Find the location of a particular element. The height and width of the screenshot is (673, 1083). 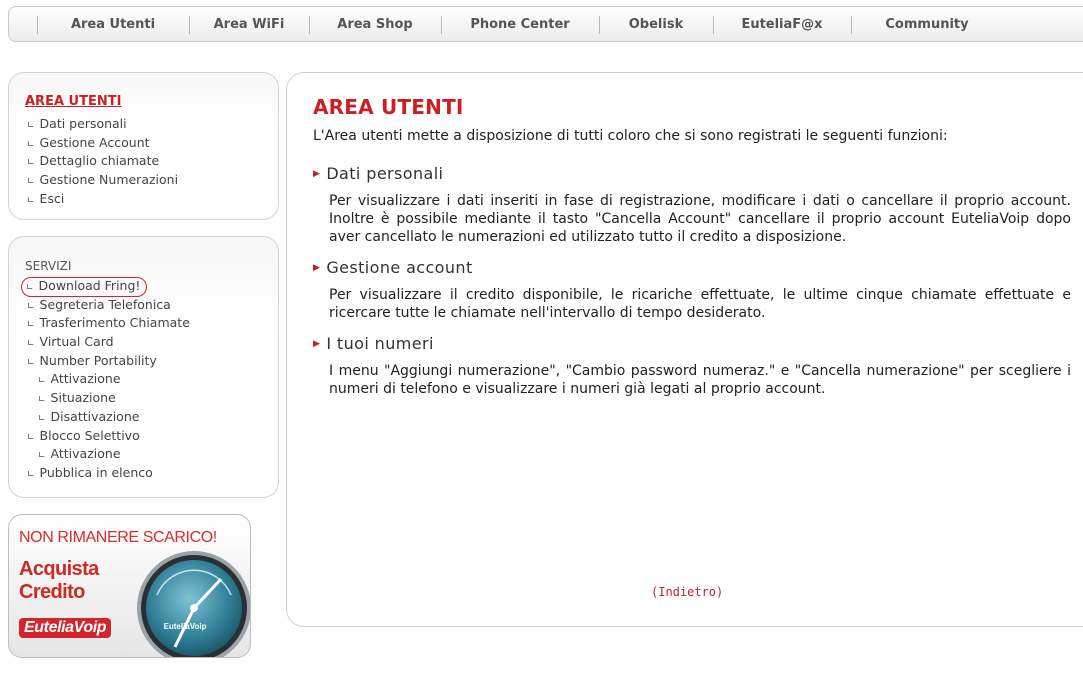

promo-brand-badge: EuteliaVoip is located at coordinates (65, 628).